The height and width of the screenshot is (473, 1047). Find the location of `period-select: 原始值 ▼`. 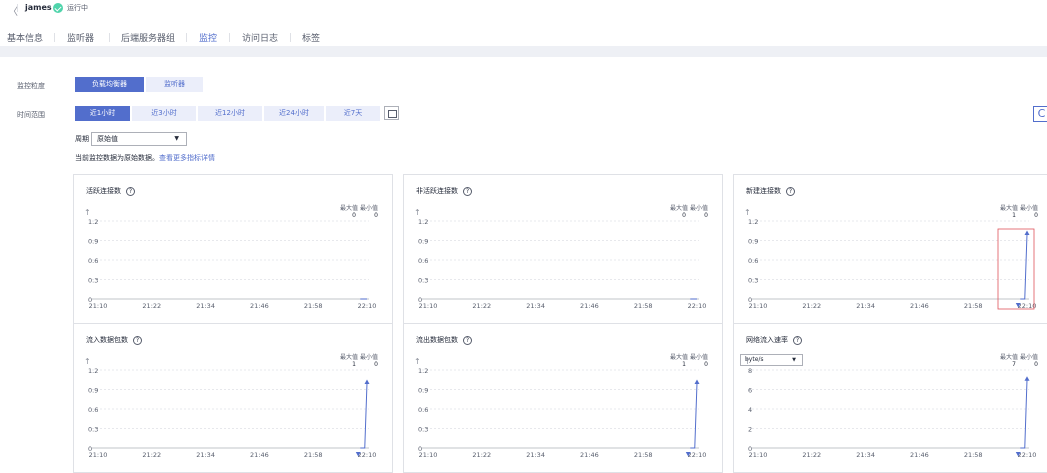

period-select: 原始值 ▼ is located at coordinates (139, 139).